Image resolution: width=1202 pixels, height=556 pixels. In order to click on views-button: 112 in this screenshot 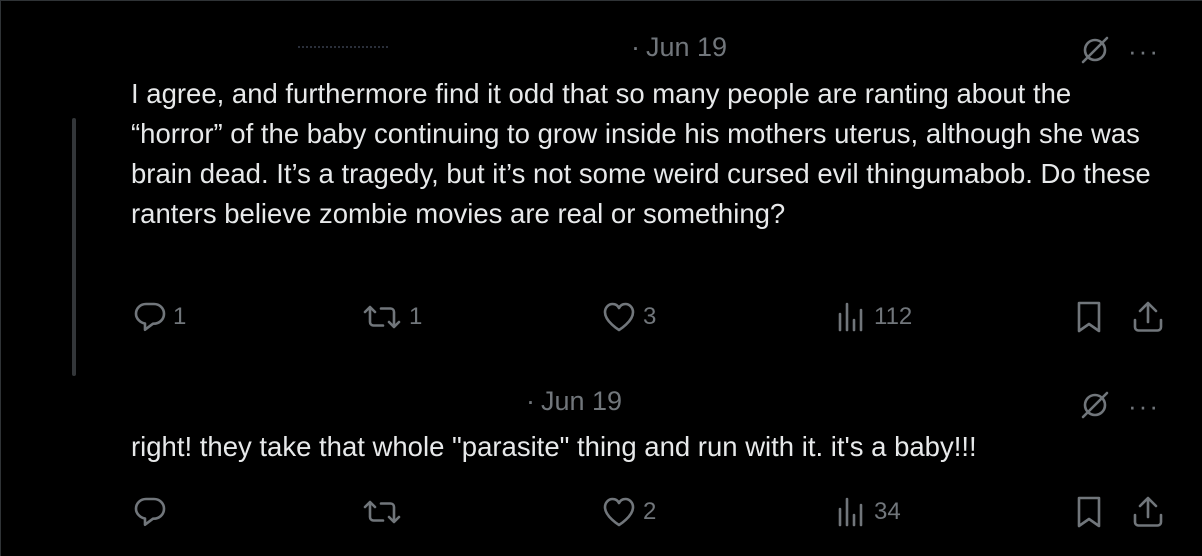, I will do `click(874, 317)`.